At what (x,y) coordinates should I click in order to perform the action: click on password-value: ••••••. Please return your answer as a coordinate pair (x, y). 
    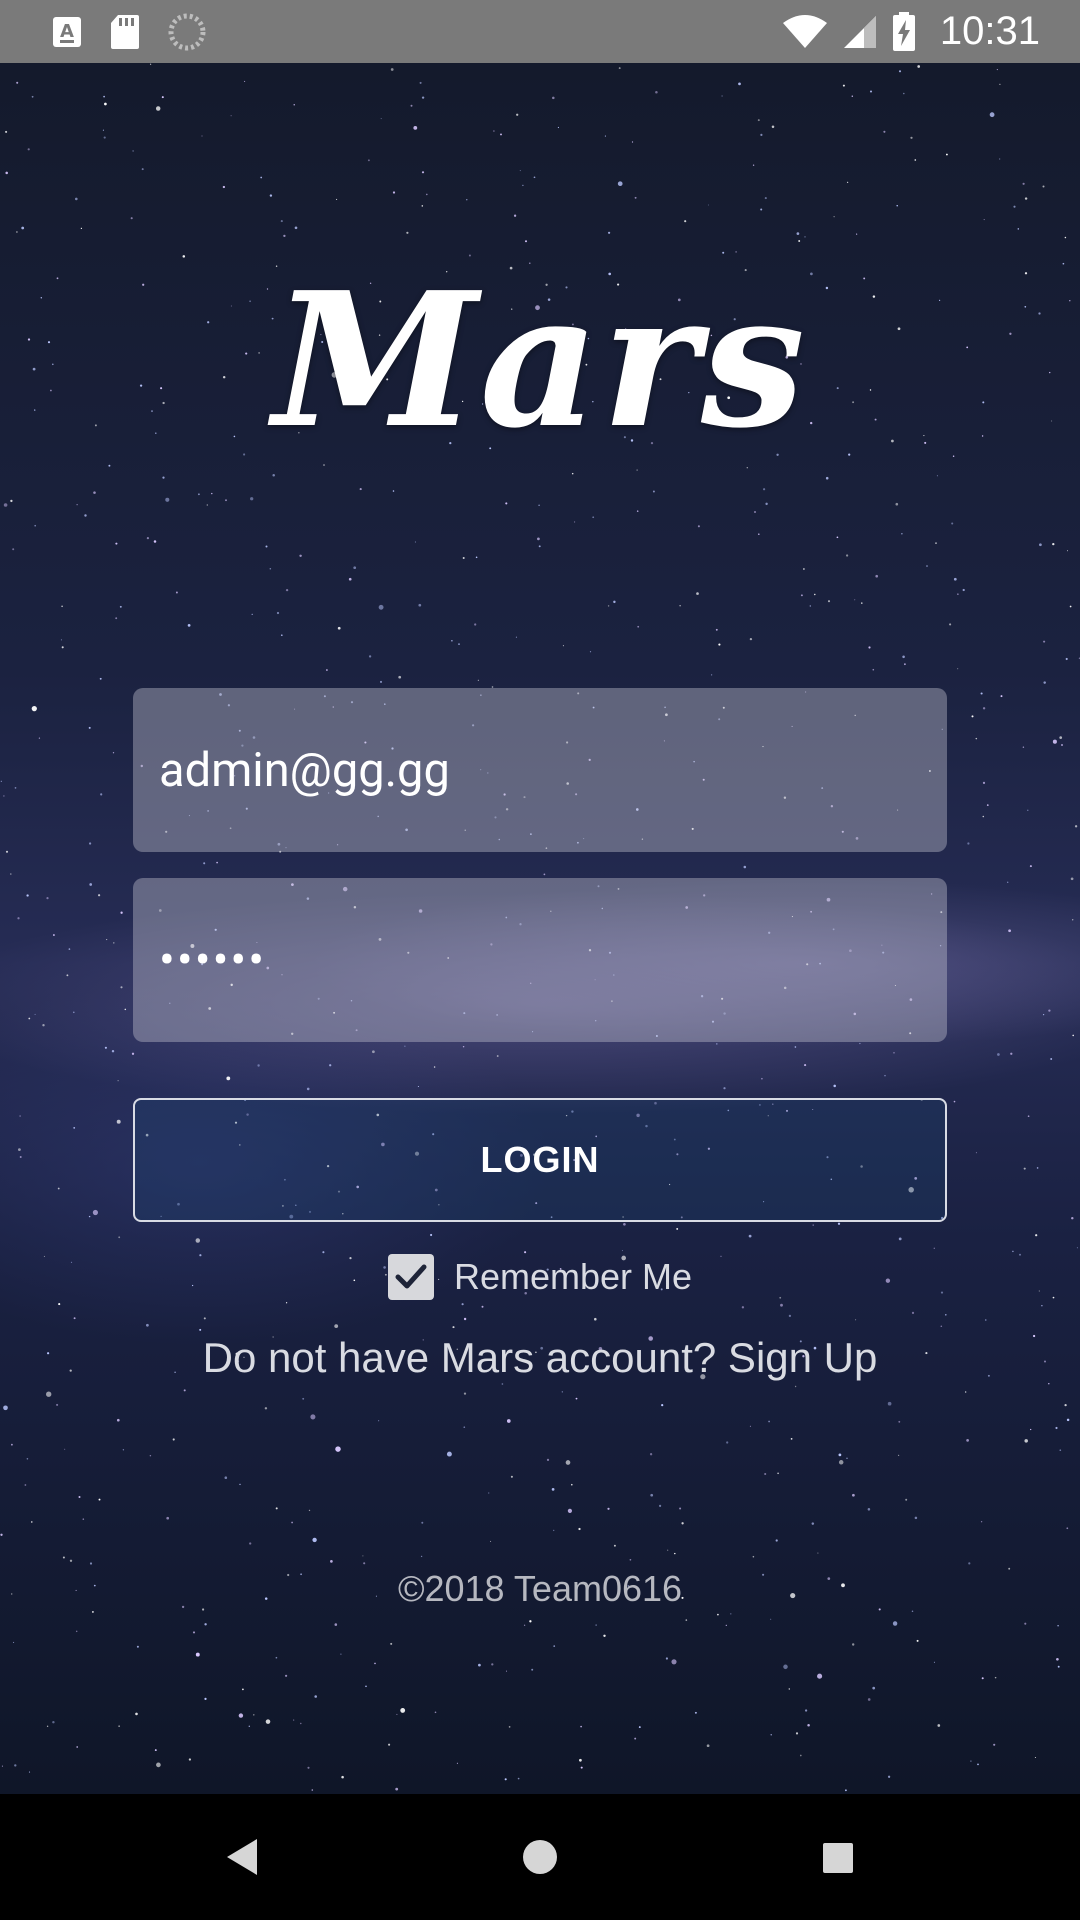
    Looking at the image, I should click on (213, 960).